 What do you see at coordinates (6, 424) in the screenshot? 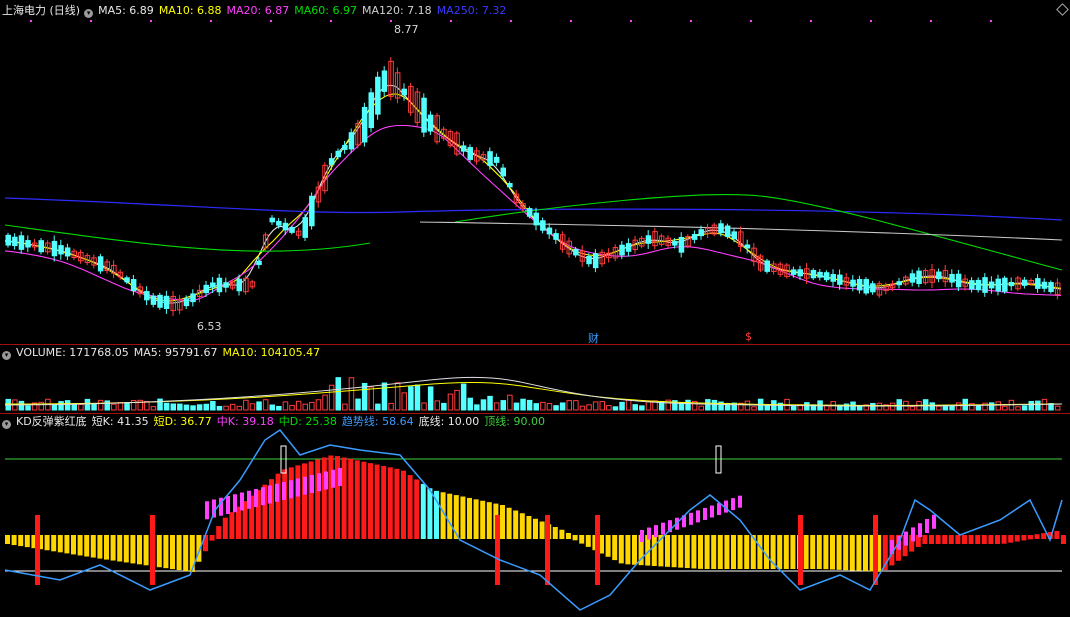
I see `indicator-dropdown-icon: ▾` at bounding box center [6, 424].